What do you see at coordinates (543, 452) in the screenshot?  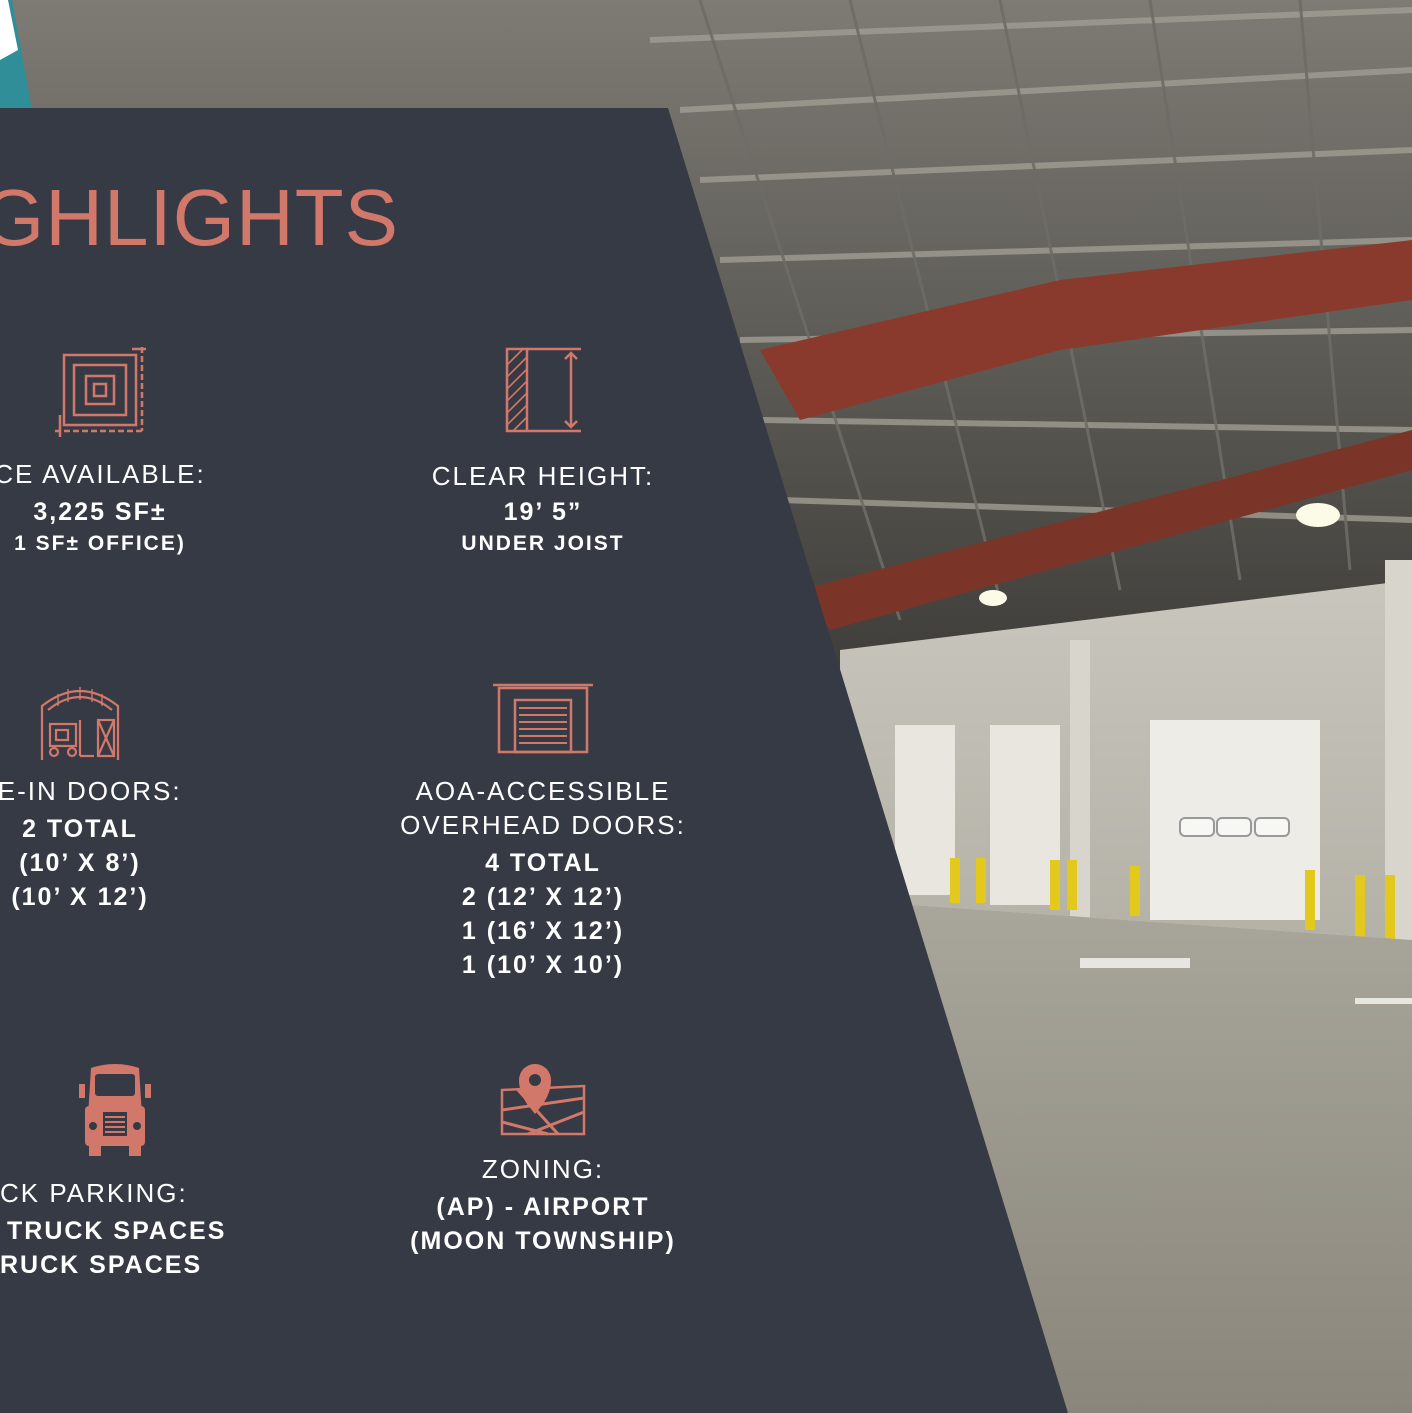 I see `item-clear-height: CLEAR HEIGHT: 19’ 5” UNDER JOIST` at bounding box center [543, 452].